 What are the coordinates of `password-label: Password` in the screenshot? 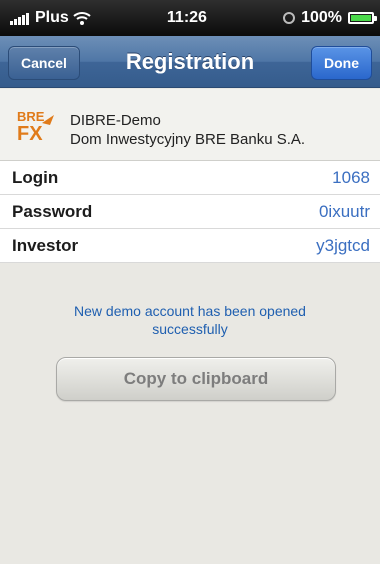 It's located at (52, 211).